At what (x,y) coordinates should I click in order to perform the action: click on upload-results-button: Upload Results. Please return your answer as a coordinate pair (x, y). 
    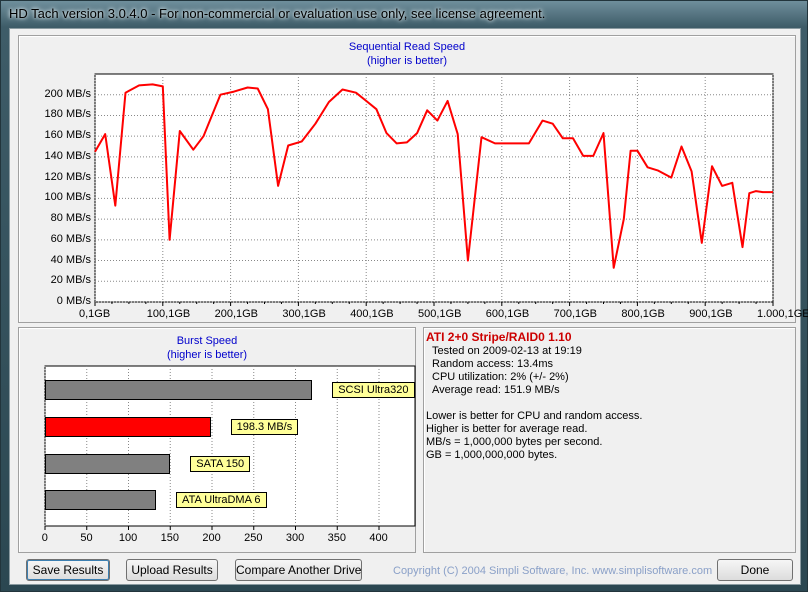
    Looking at the image, I should click on (172, 570).